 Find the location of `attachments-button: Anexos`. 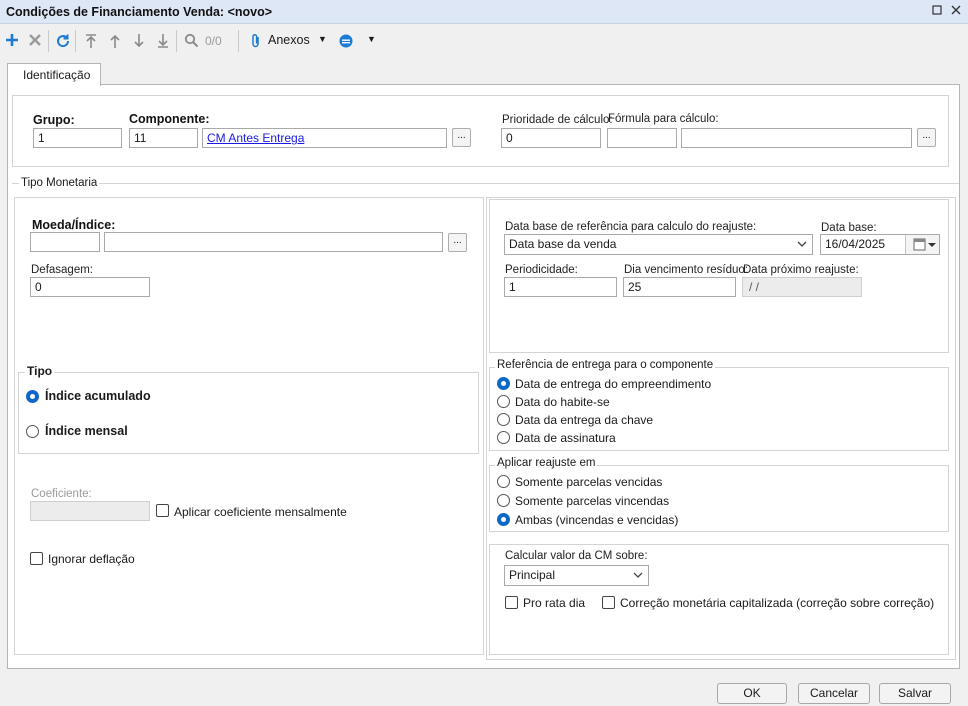

attachments-button: Anexos is located at coordinates (289, 40).